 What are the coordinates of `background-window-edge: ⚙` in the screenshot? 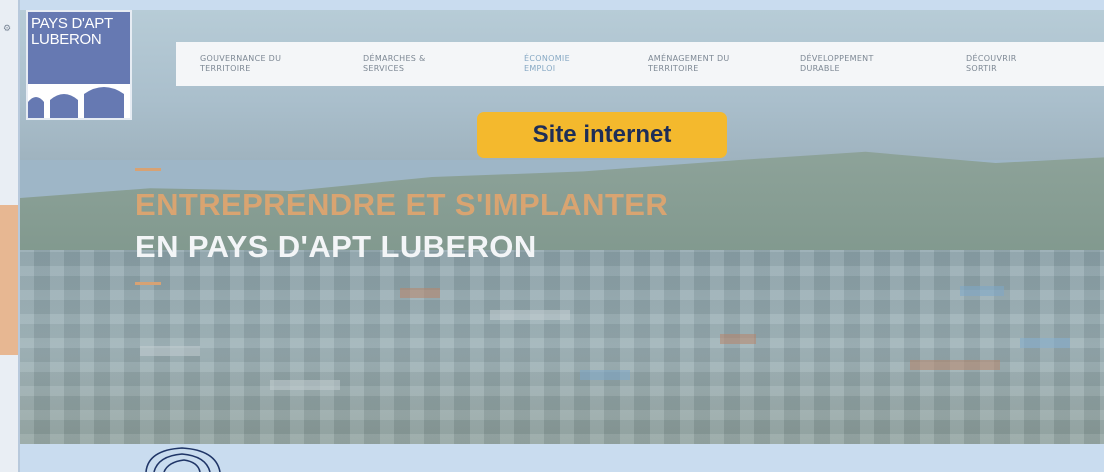 It's located at (10, 236).